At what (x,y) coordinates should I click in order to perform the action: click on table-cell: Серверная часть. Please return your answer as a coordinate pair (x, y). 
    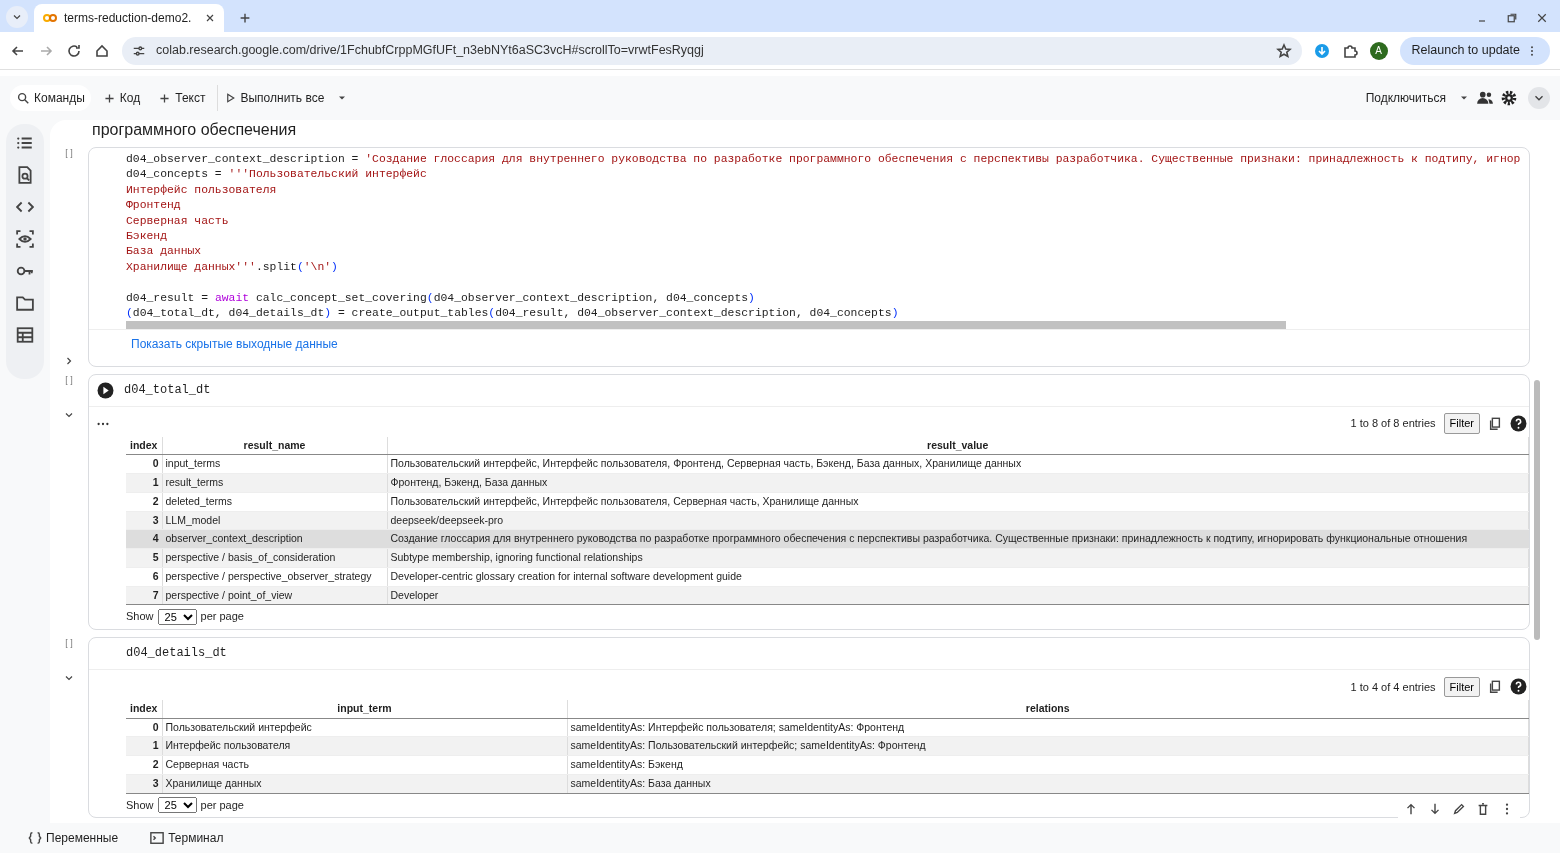
    Looking at the image, I should click on (364, 765).